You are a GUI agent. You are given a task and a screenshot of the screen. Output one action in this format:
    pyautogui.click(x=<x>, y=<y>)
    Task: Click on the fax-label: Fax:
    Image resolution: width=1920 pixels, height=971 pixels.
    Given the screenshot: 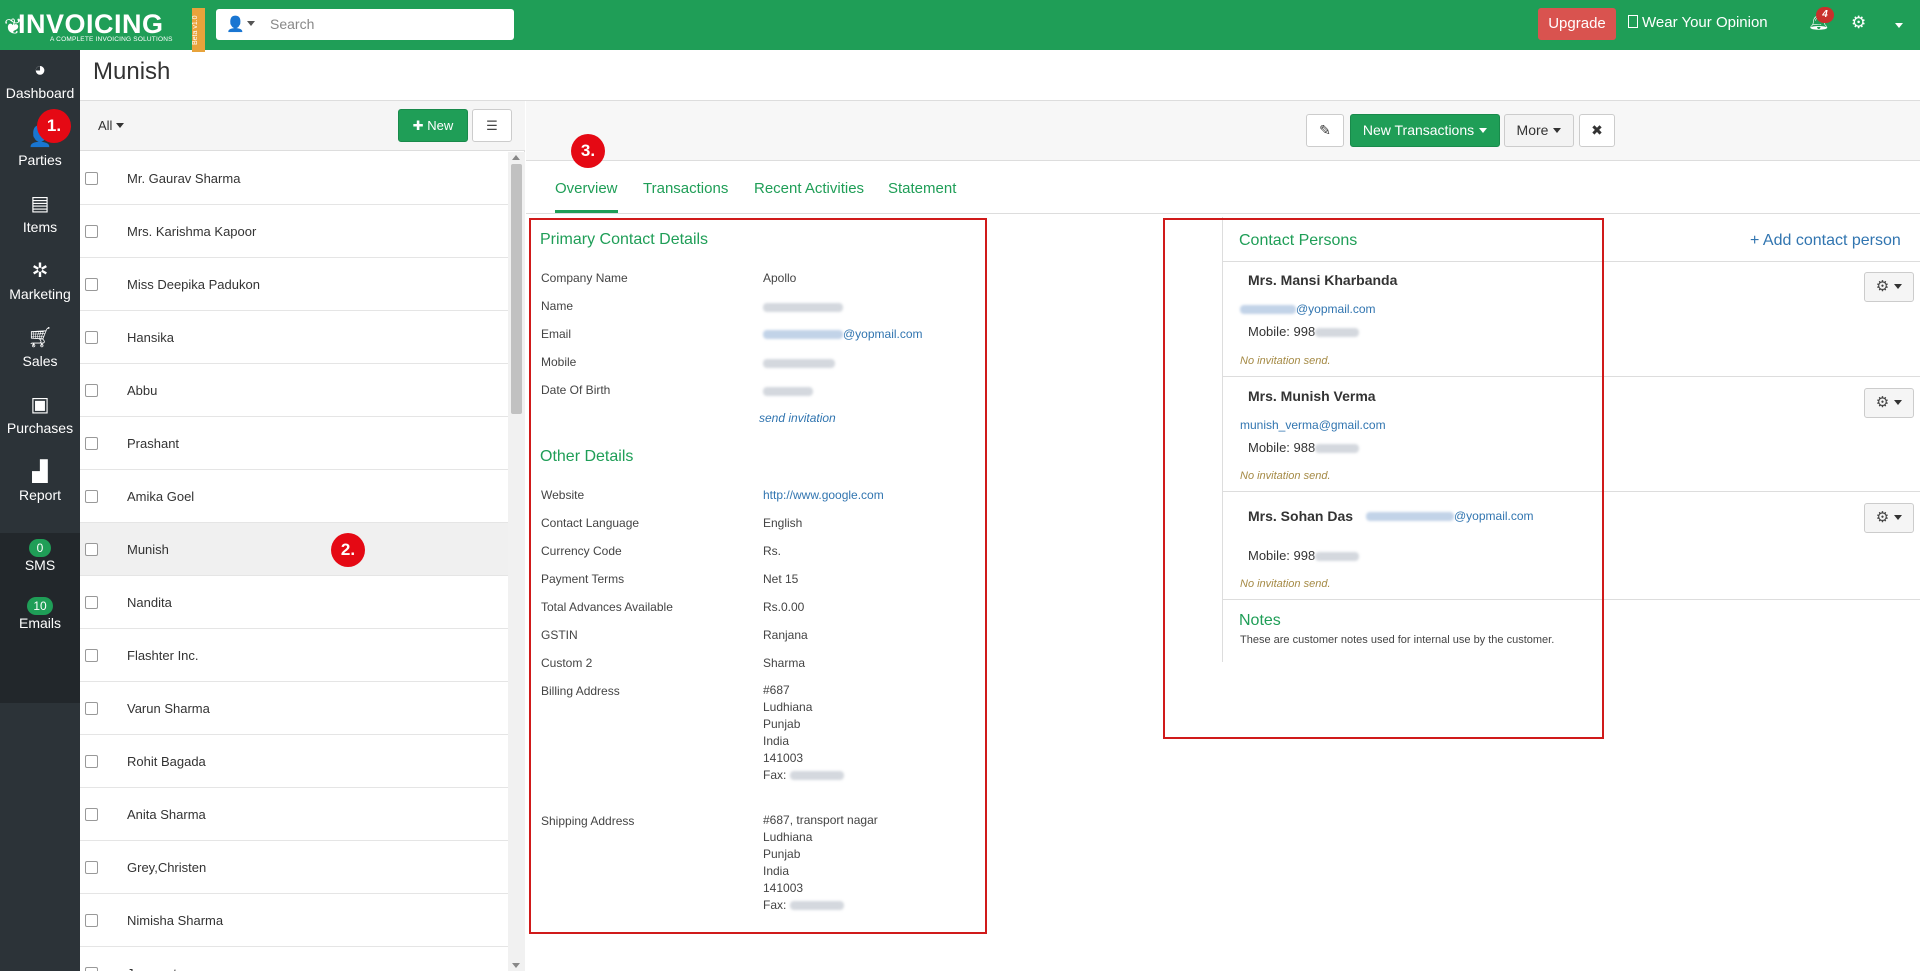 What is the action you would take?
    pyautogui.click(x=775, y=905)
    